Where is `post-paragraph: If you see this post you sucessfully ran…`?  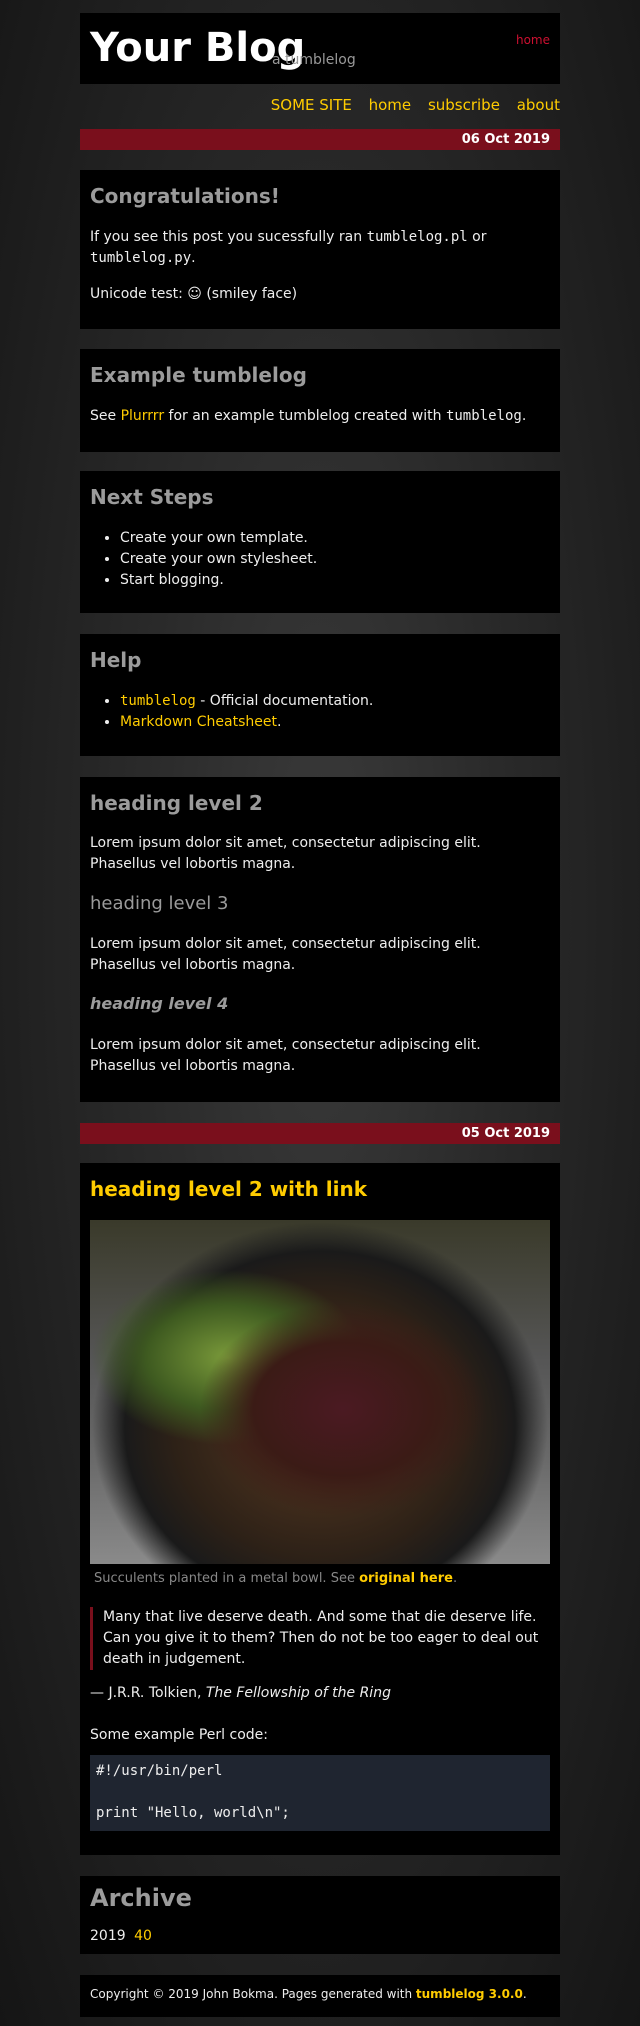
post-paragraph: If you see this post you sucessfully ran… is located at coordinates (288, 247).